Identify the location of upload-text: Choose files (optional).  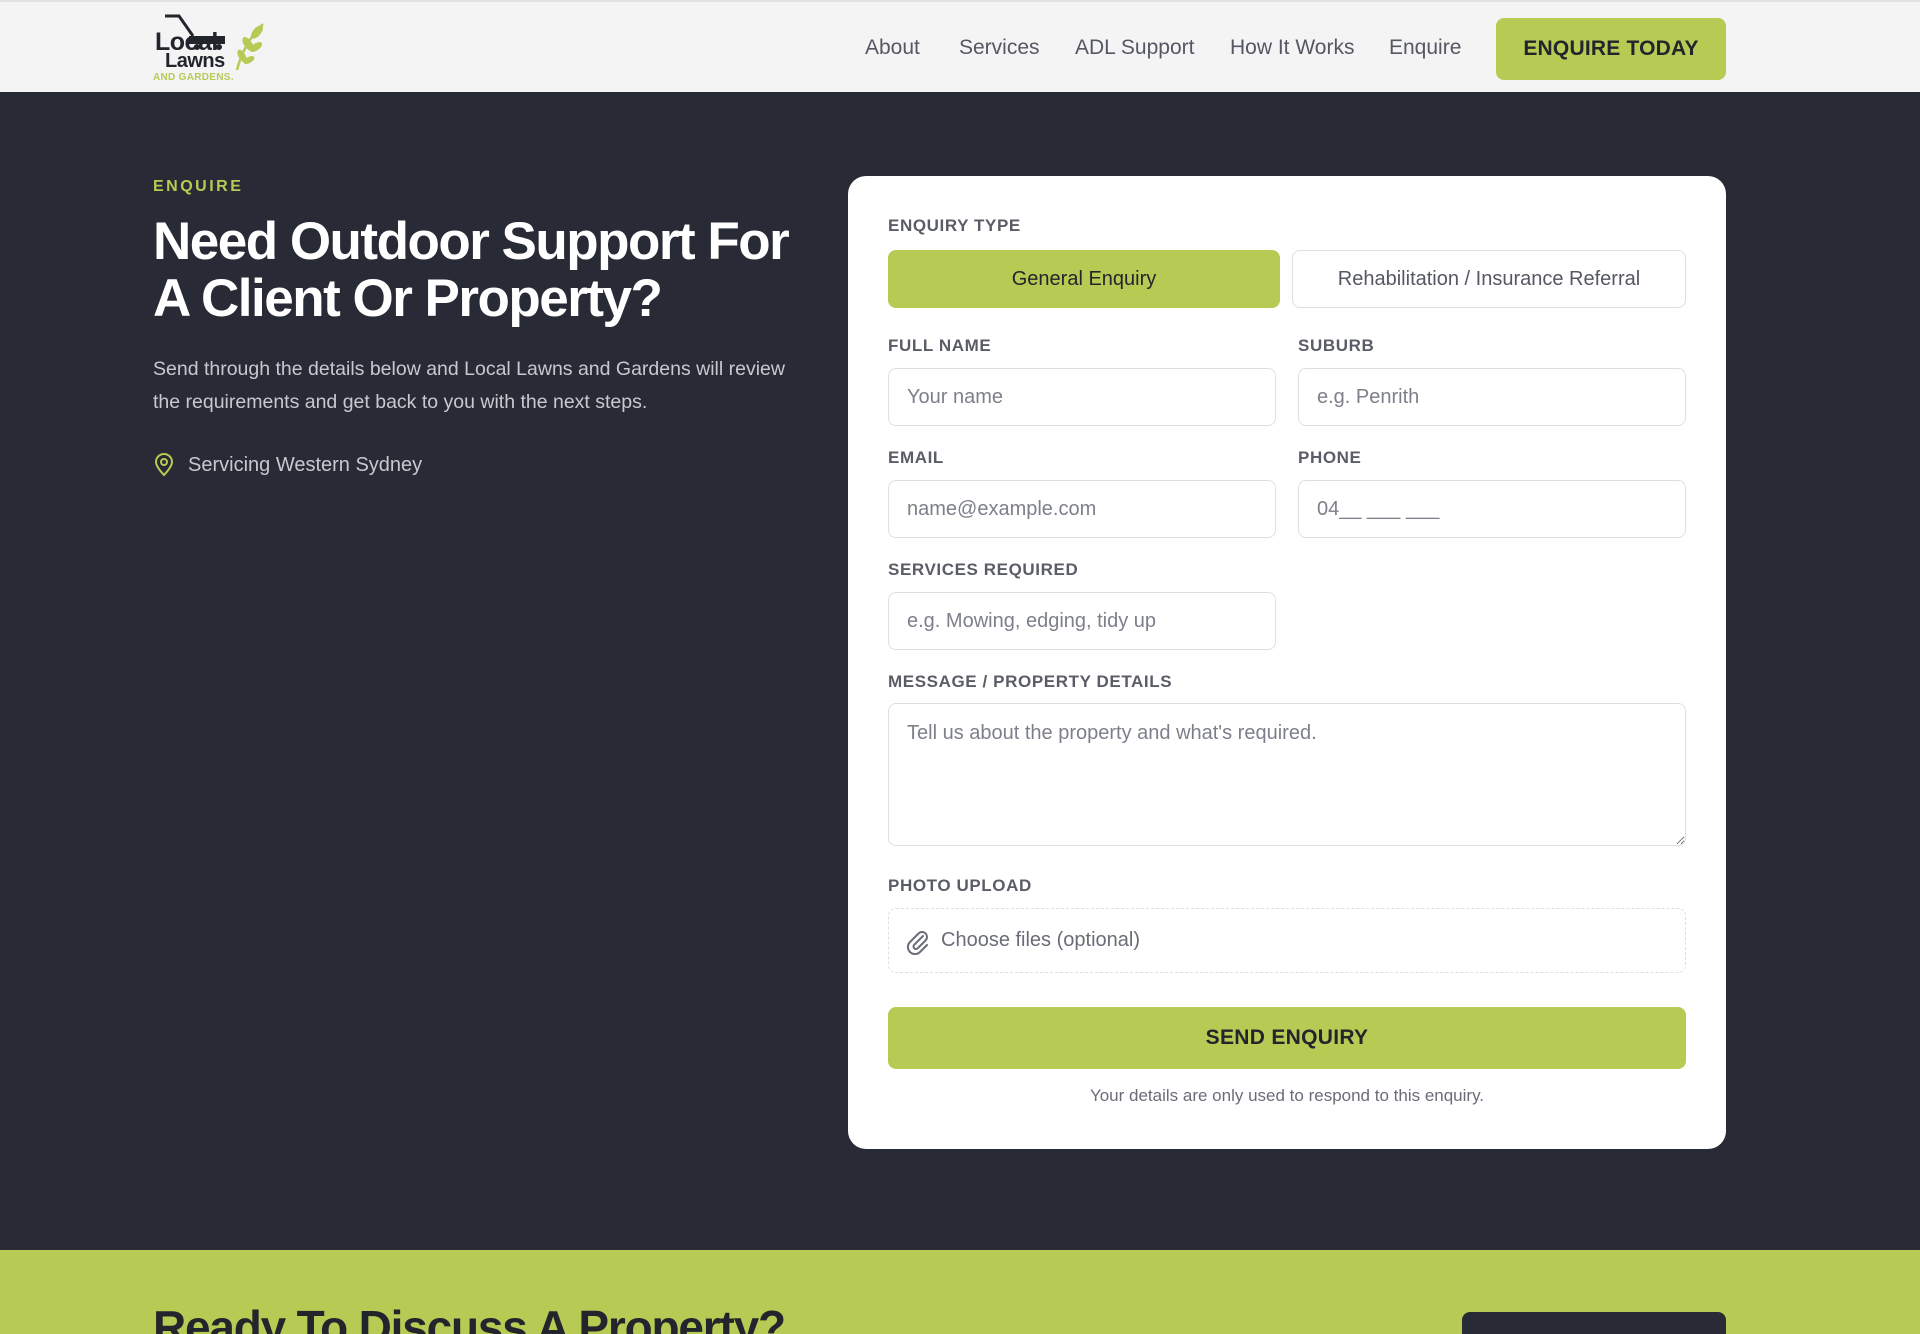
(1040, 940).